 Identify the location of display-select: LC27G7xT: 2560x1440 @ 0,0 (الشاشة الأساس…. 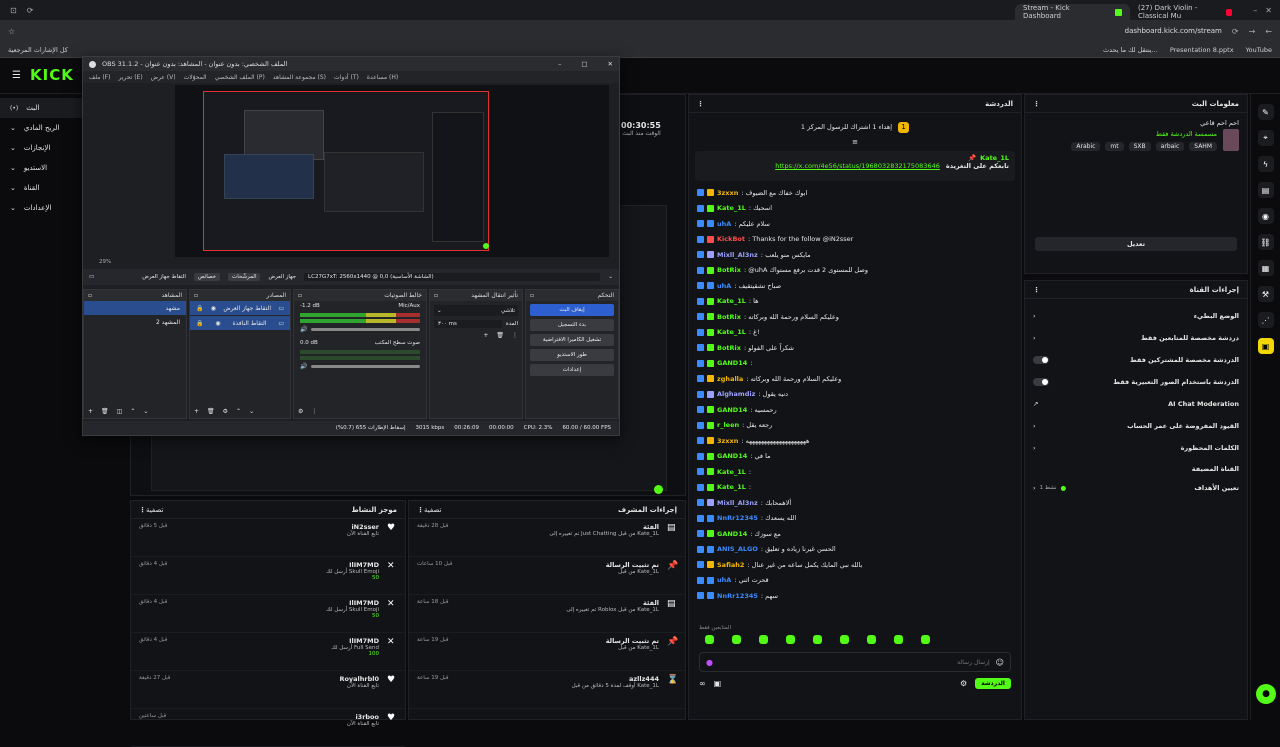
(452, 277).